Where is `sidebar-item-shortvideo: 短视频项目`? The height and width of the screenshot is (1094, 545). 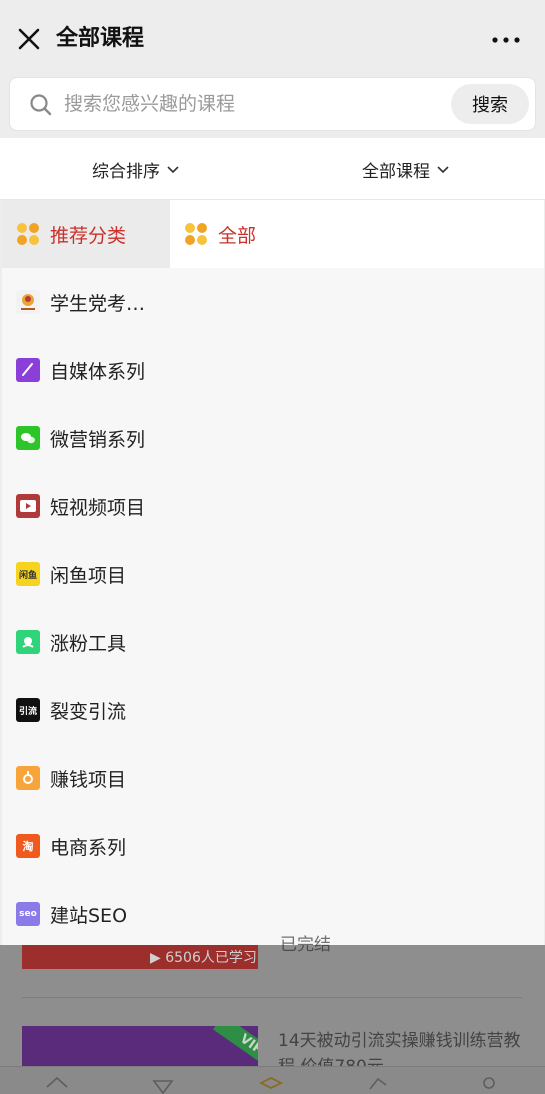
sidebar-item-shortvideo: 短视频项目 is located at coordinates (86, 506).